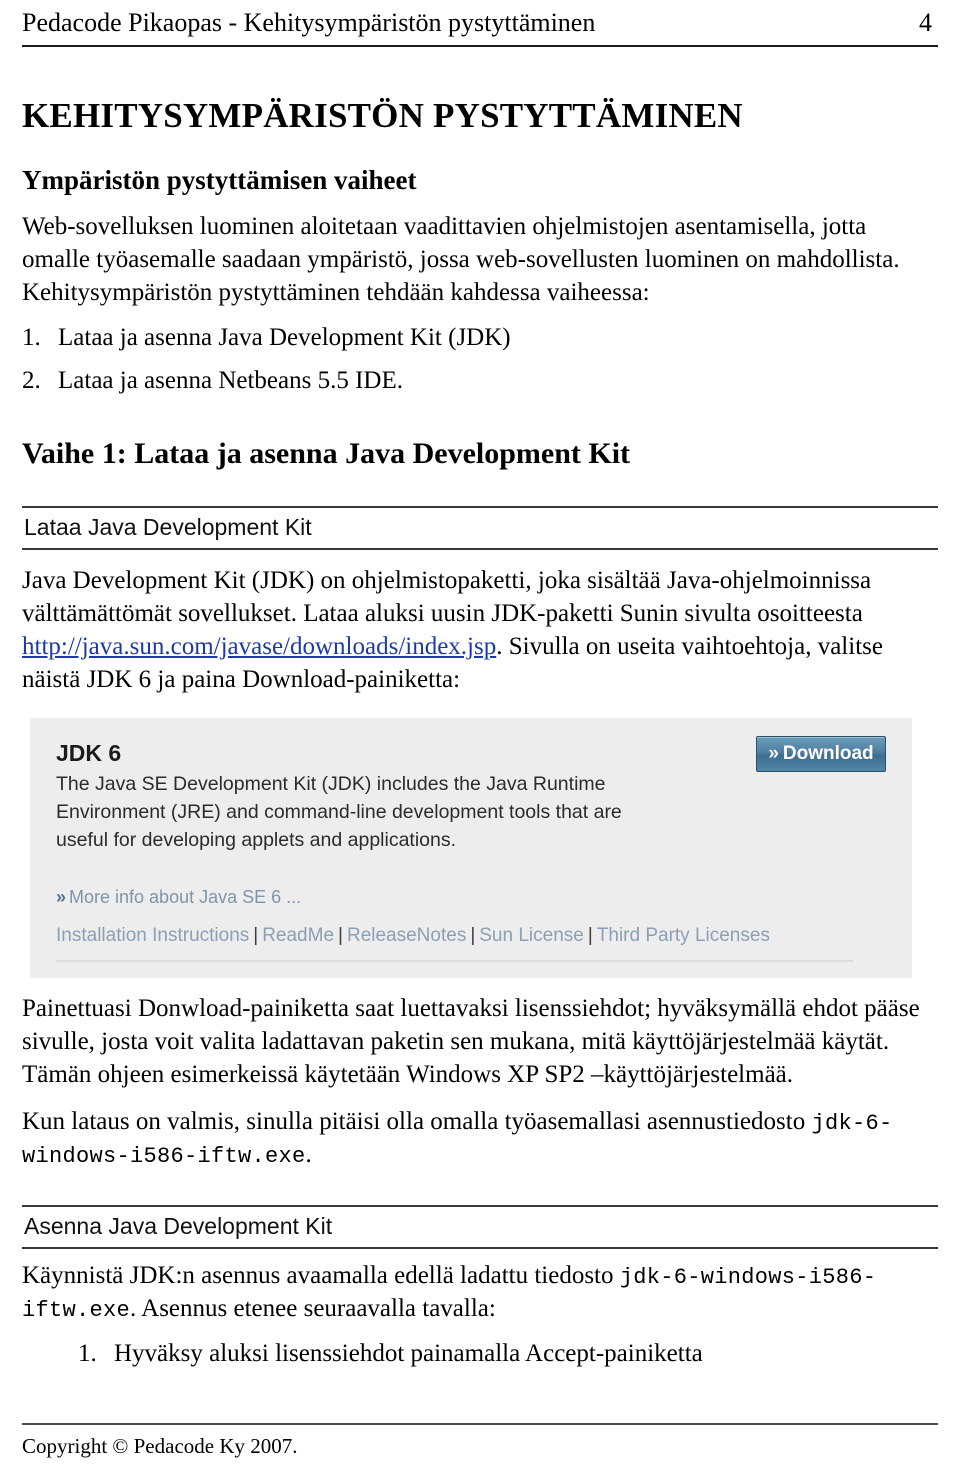 The height and width of the screenshot is (1473, 960). I want to click on chapter-title: KEHITYSYMPÄRISTÖN PYSTYTTÄMINEN, so click(382, 115).